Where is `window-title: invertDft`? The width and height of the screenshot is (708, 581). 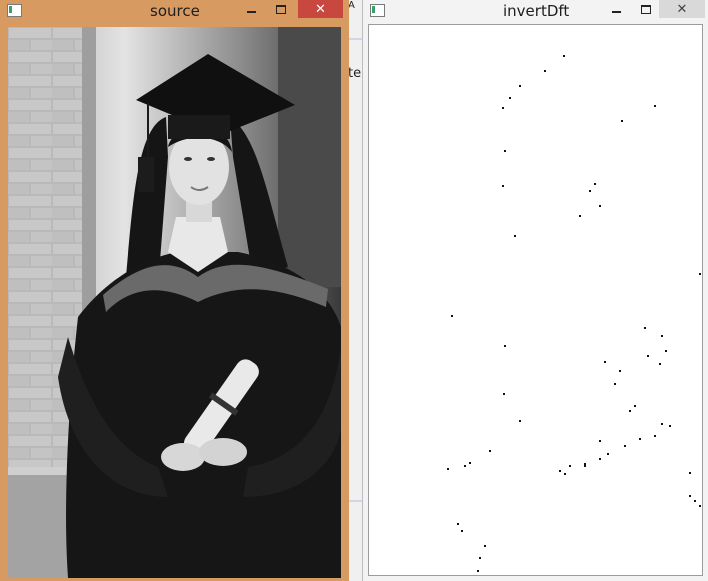
window-title: invertDft is located at coordinates (536, 11).